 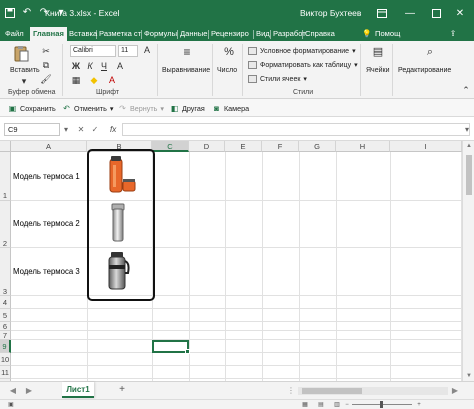 I want to click on save-icon, so click(x=10, y=13).